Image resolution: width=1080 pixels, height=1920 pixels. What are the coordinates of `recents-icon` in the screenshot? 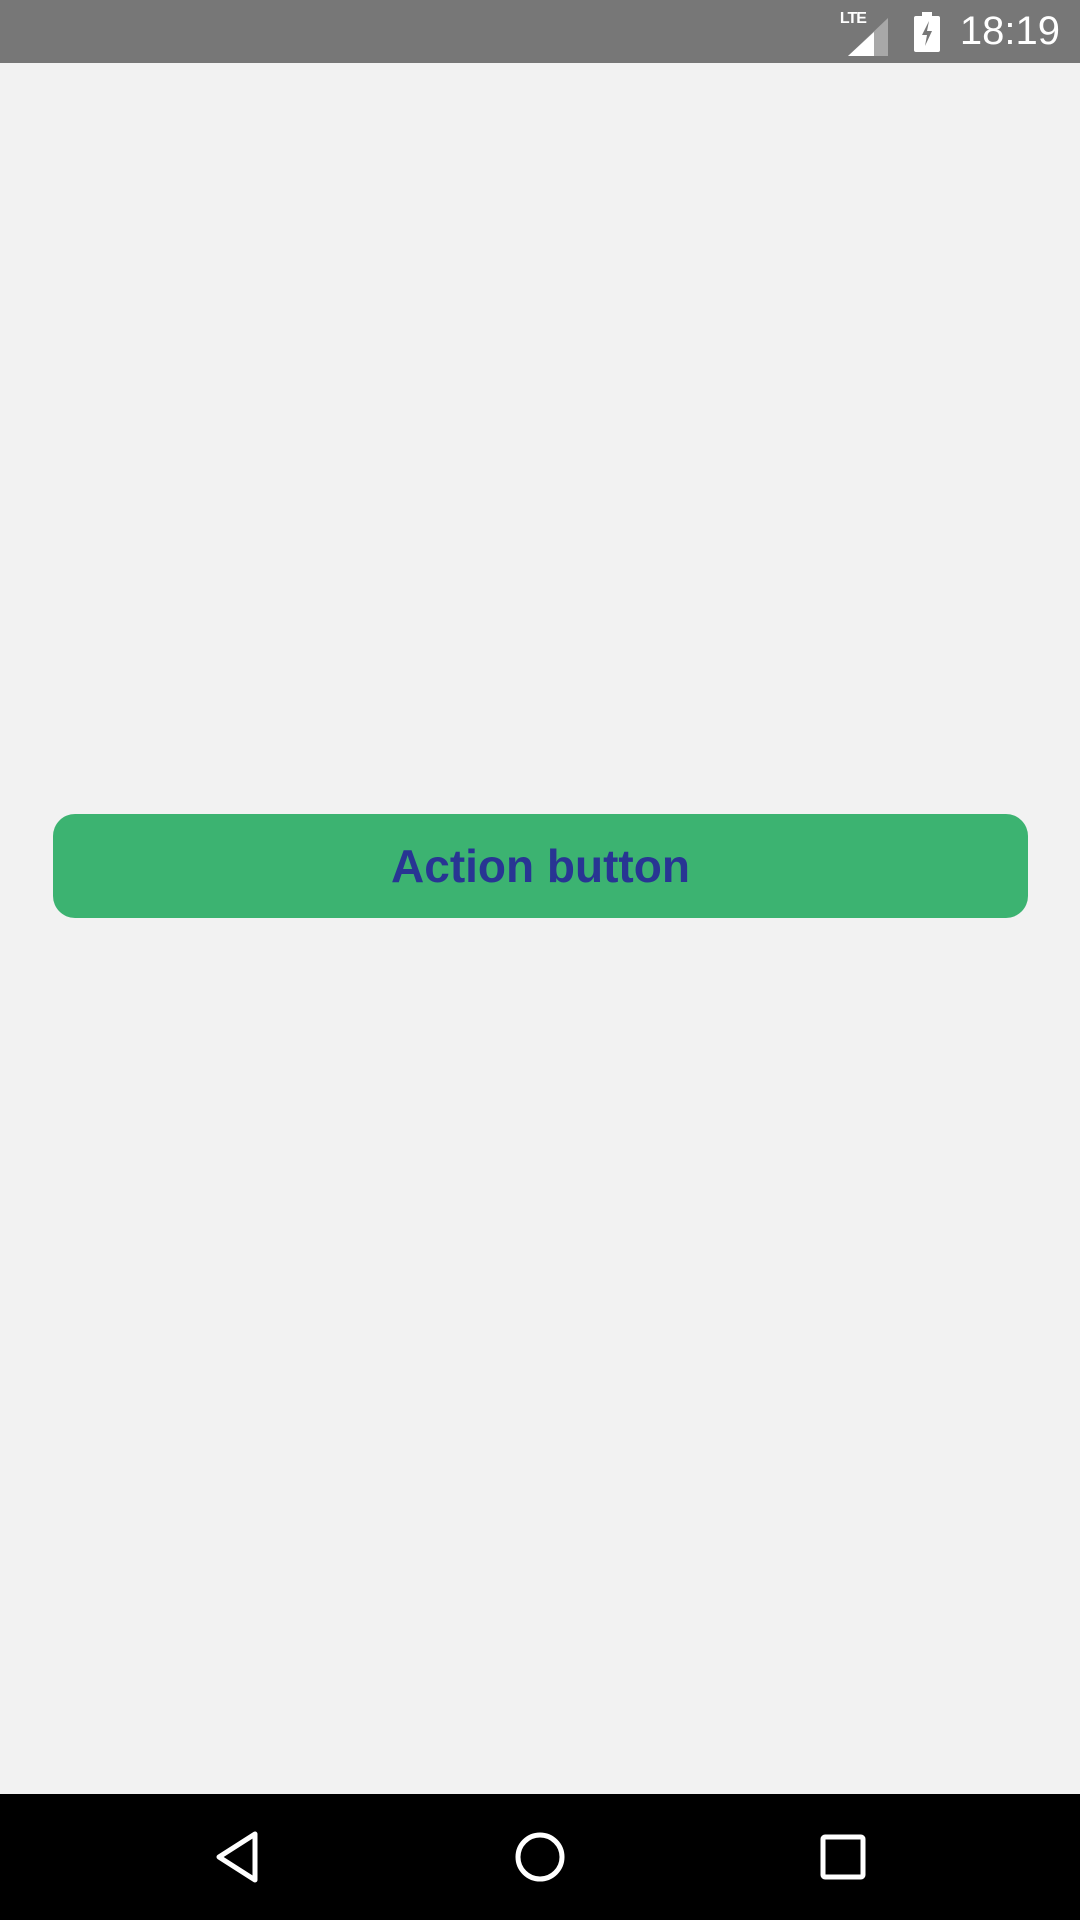 It's located at (843, 1857).